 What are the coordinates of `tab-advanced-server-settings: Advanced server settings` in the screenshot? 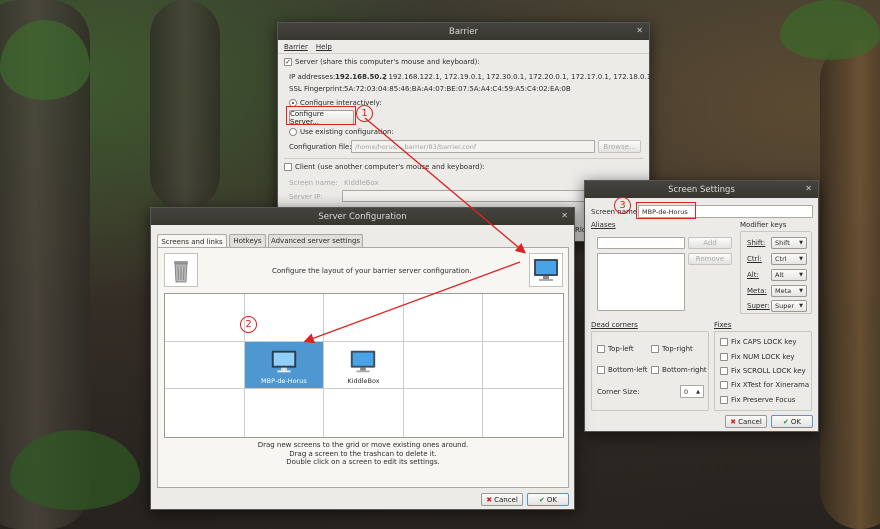 It's located at (315, 240).